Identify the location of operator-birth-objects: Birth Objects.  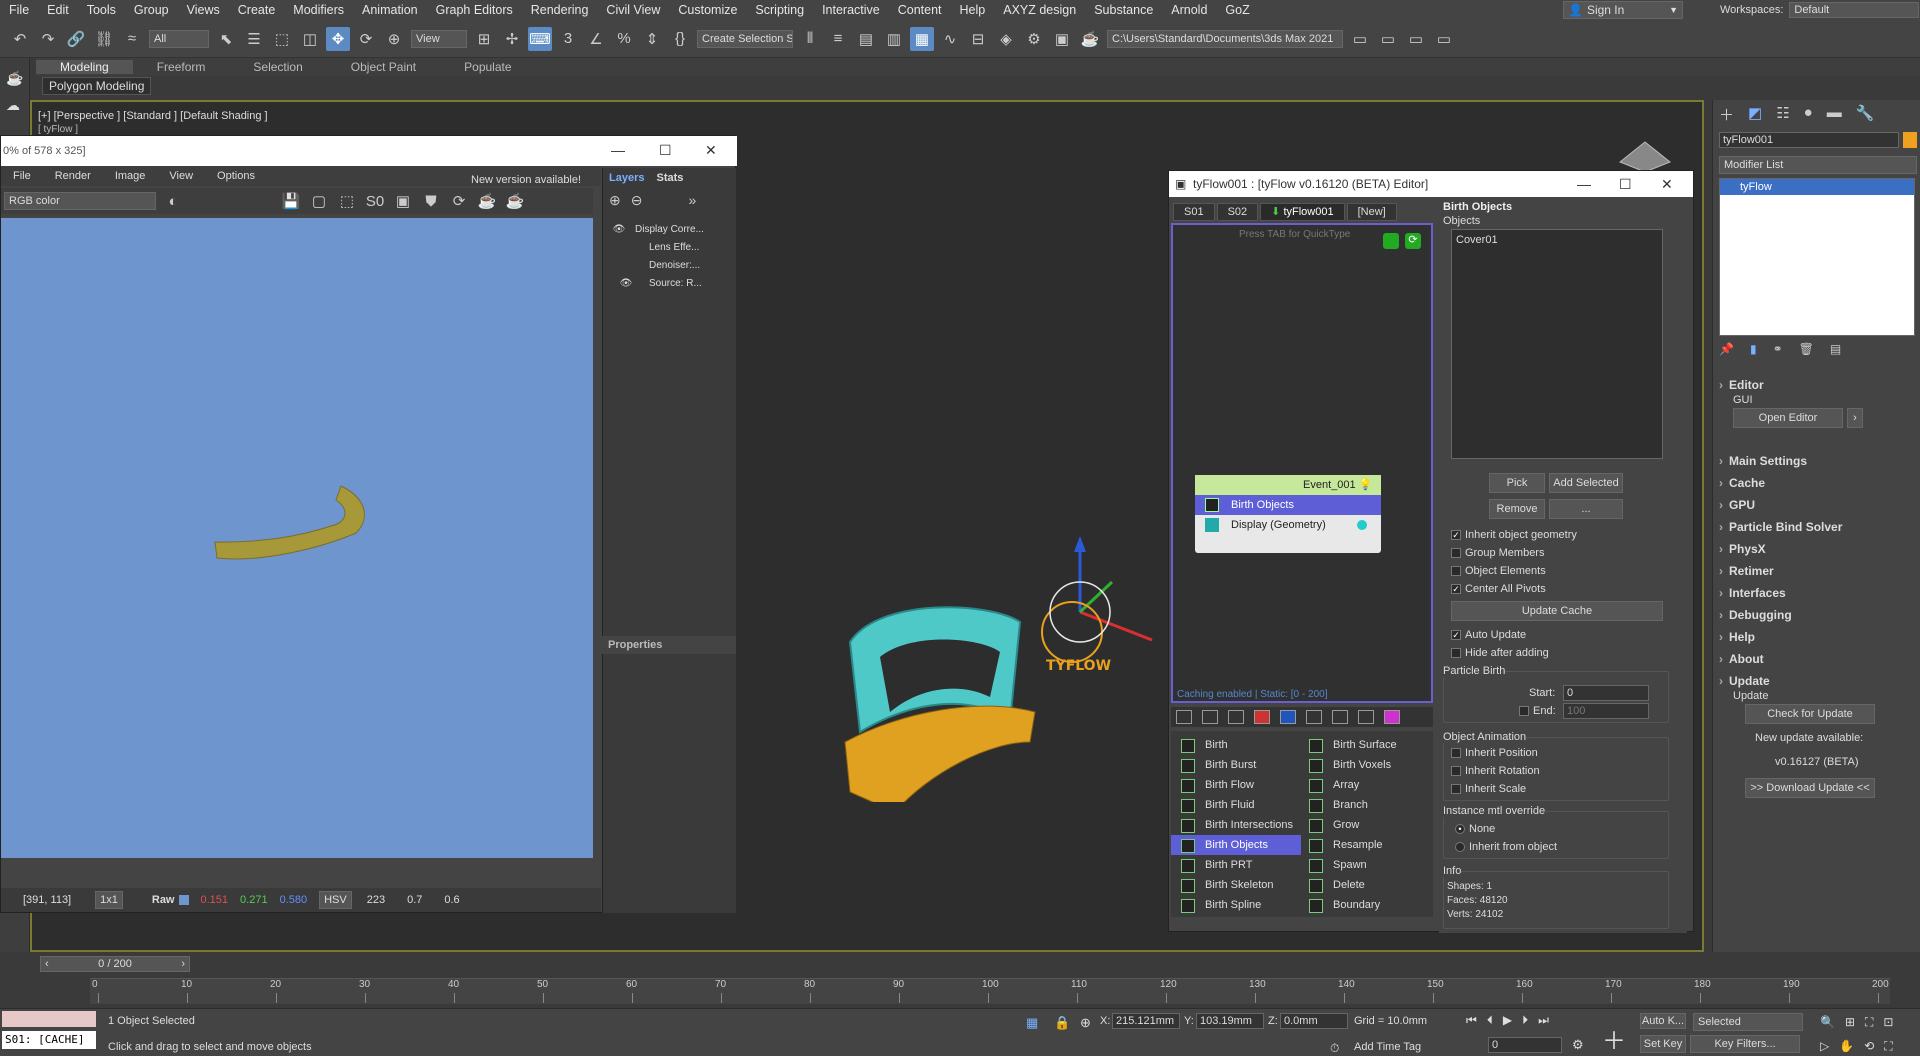
(1236, 845).